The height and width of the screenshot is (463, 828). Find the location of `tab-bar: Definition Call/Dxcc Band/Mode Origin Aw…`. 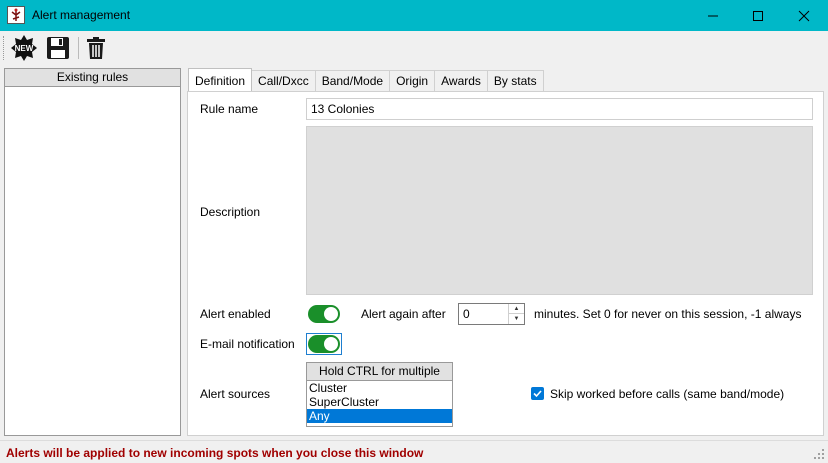

tab-bar: Definition Call/Dxcc Band/Mode Origin Aw… is located at coordinates (366, 79).